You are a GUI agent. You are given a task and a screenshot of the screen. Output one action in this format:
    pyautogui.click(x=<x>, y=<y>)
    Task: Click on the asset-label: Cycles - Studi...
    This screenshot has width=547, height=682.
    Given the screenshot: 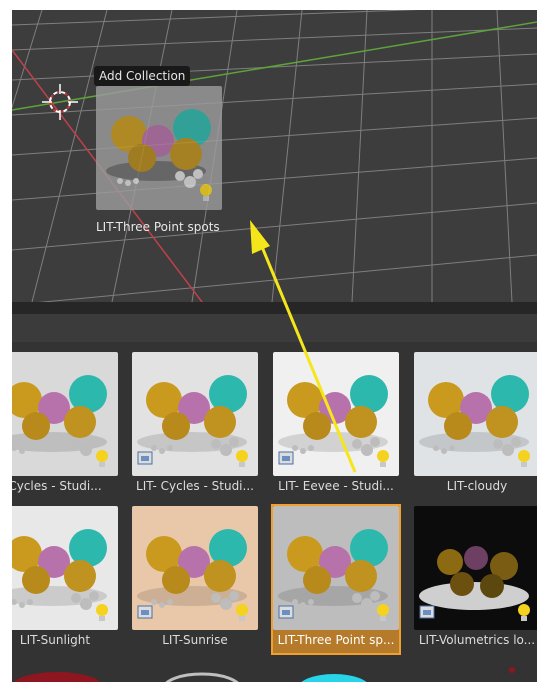 What is the action you would take?
    pyautogui.click(x=57, y=486)
    